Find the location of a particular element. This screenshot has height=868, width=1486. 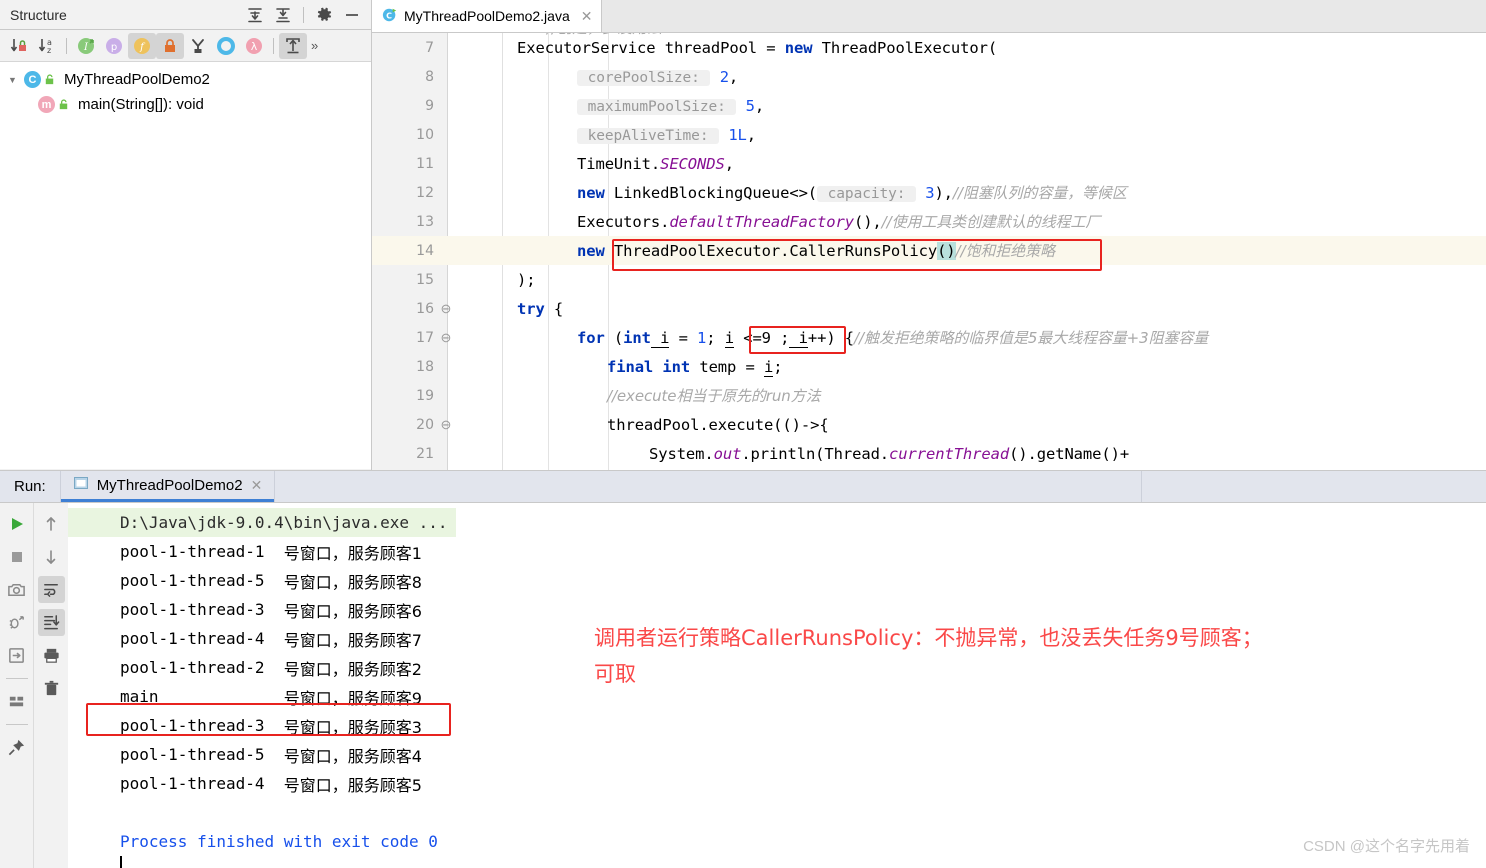

code-text: threadPool.execute(()->{ is located at coordinates (718, 424).